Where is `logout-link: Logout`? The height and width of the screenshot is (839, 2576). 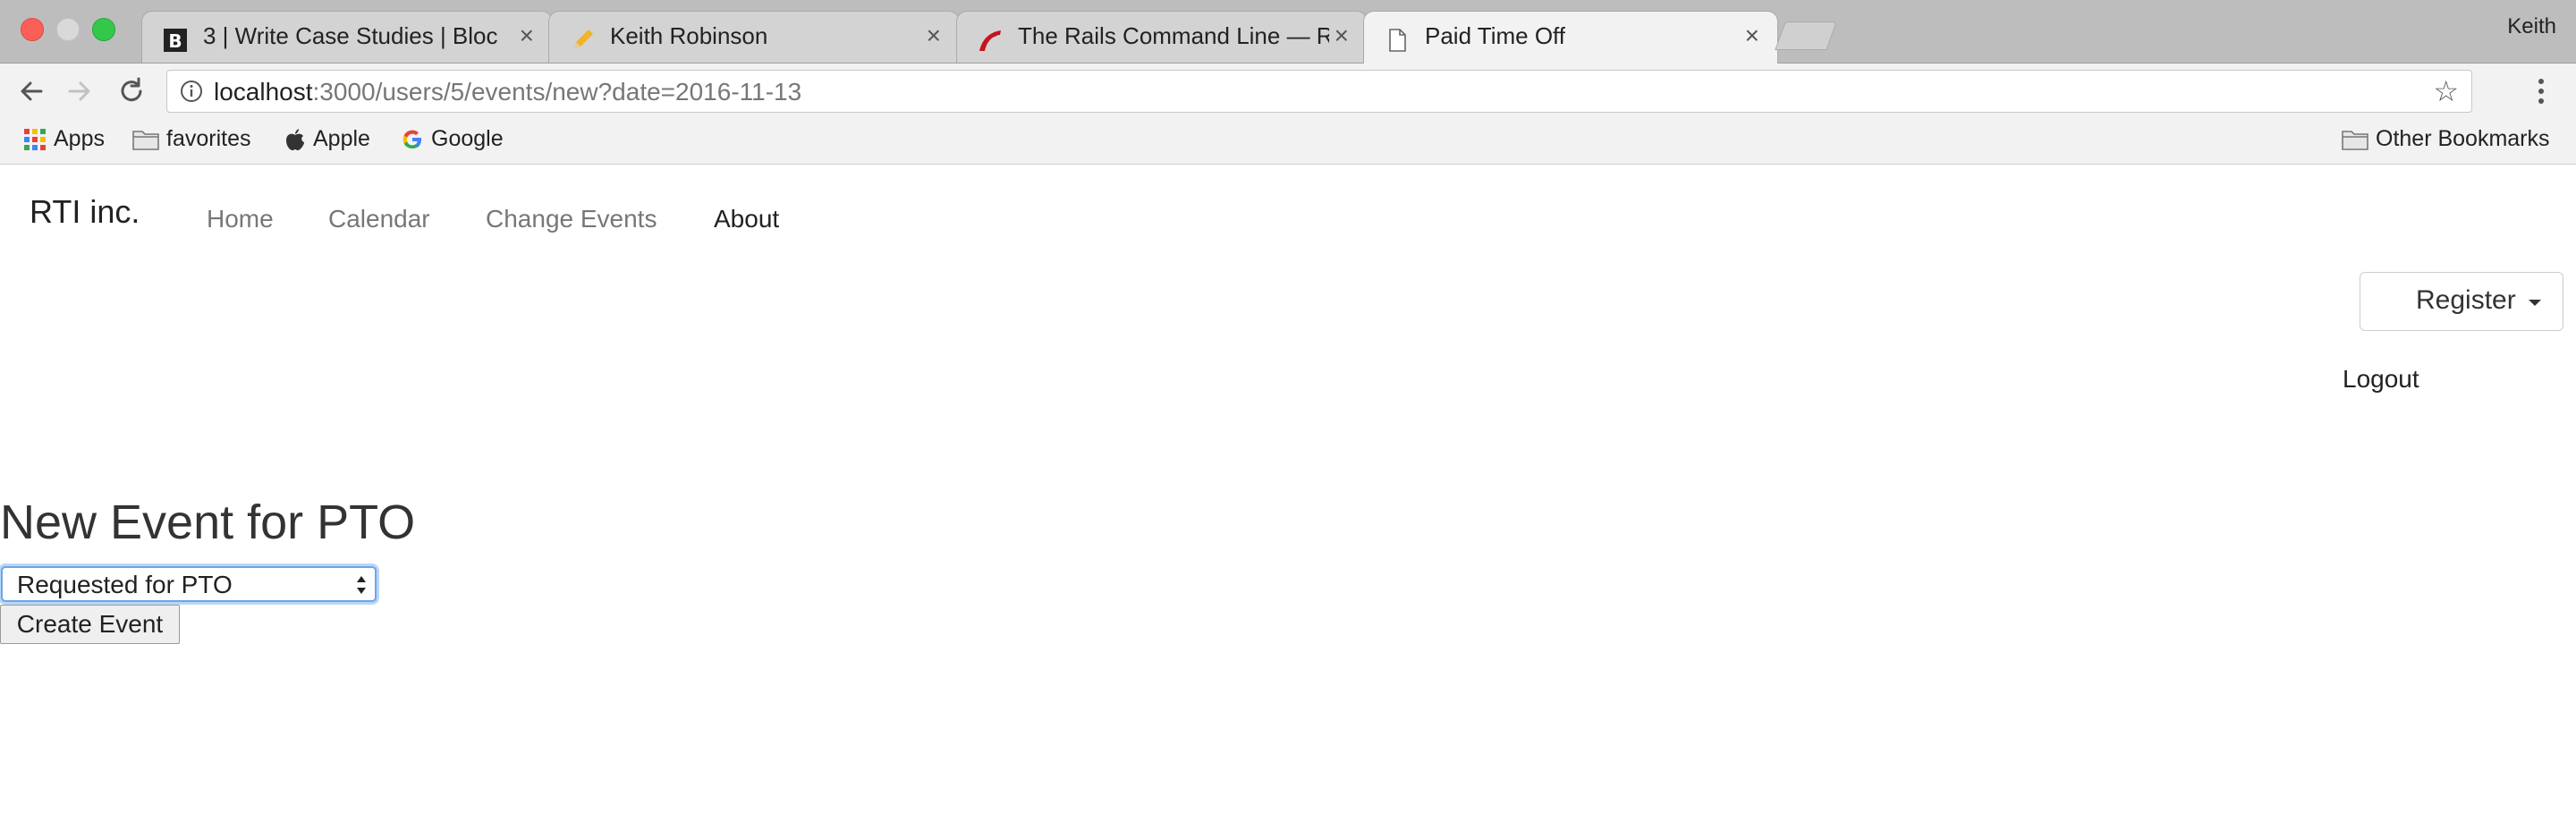
logout-link: Logout is located at coordinates (2381, 379).